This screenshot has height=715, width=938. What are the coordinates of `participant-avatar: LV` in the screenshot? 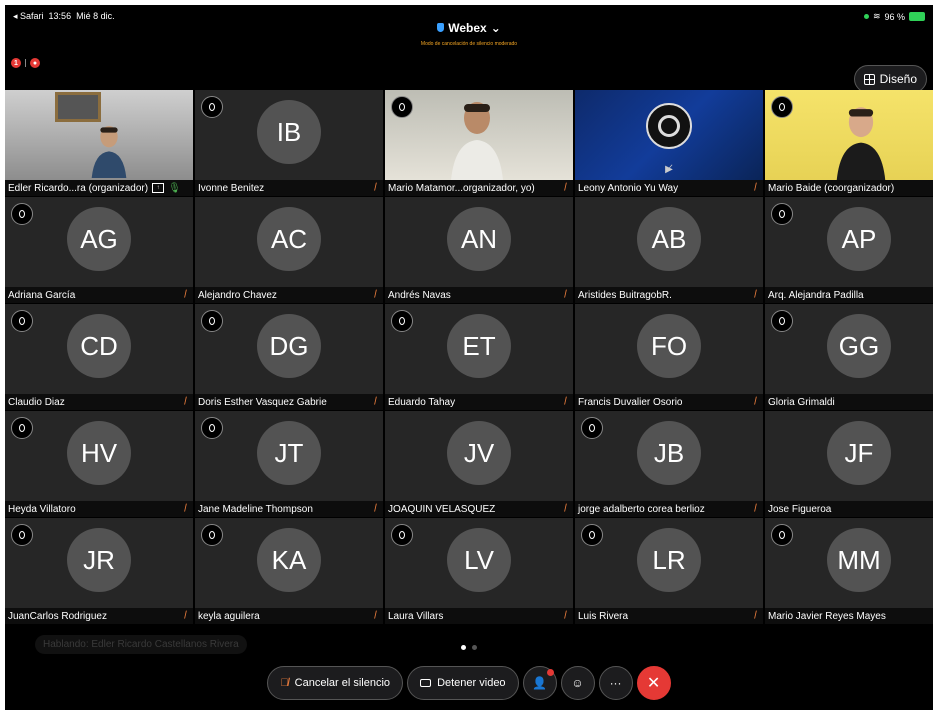 It's located at (479, 560).